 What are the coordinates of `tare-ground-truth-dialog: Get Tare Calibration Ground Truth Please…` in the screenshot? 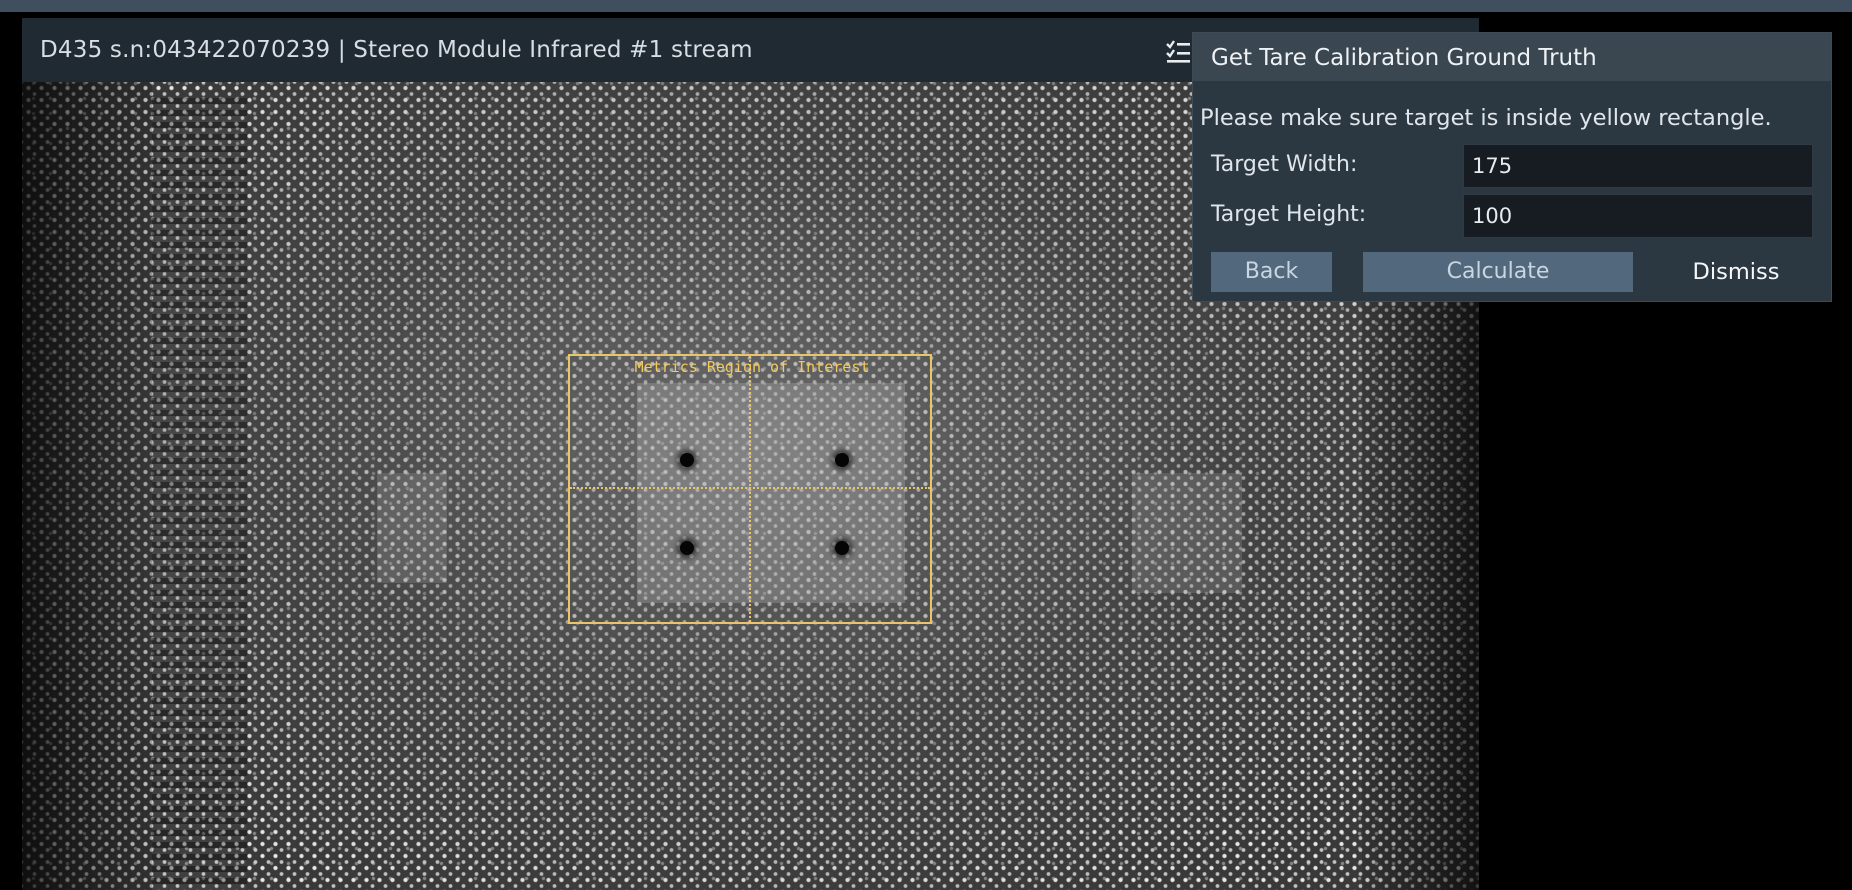 It's located at (1512, 167).